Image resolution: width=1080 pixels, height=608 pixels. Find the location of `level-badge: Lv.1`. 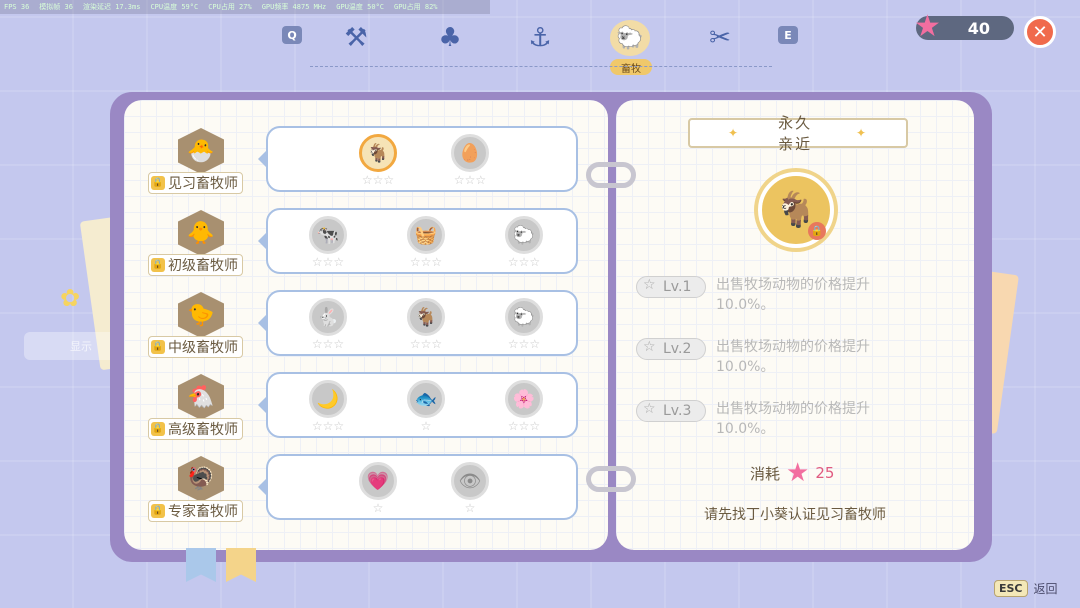

level-badge: Lv.1 is located at coordinates (671, 287).